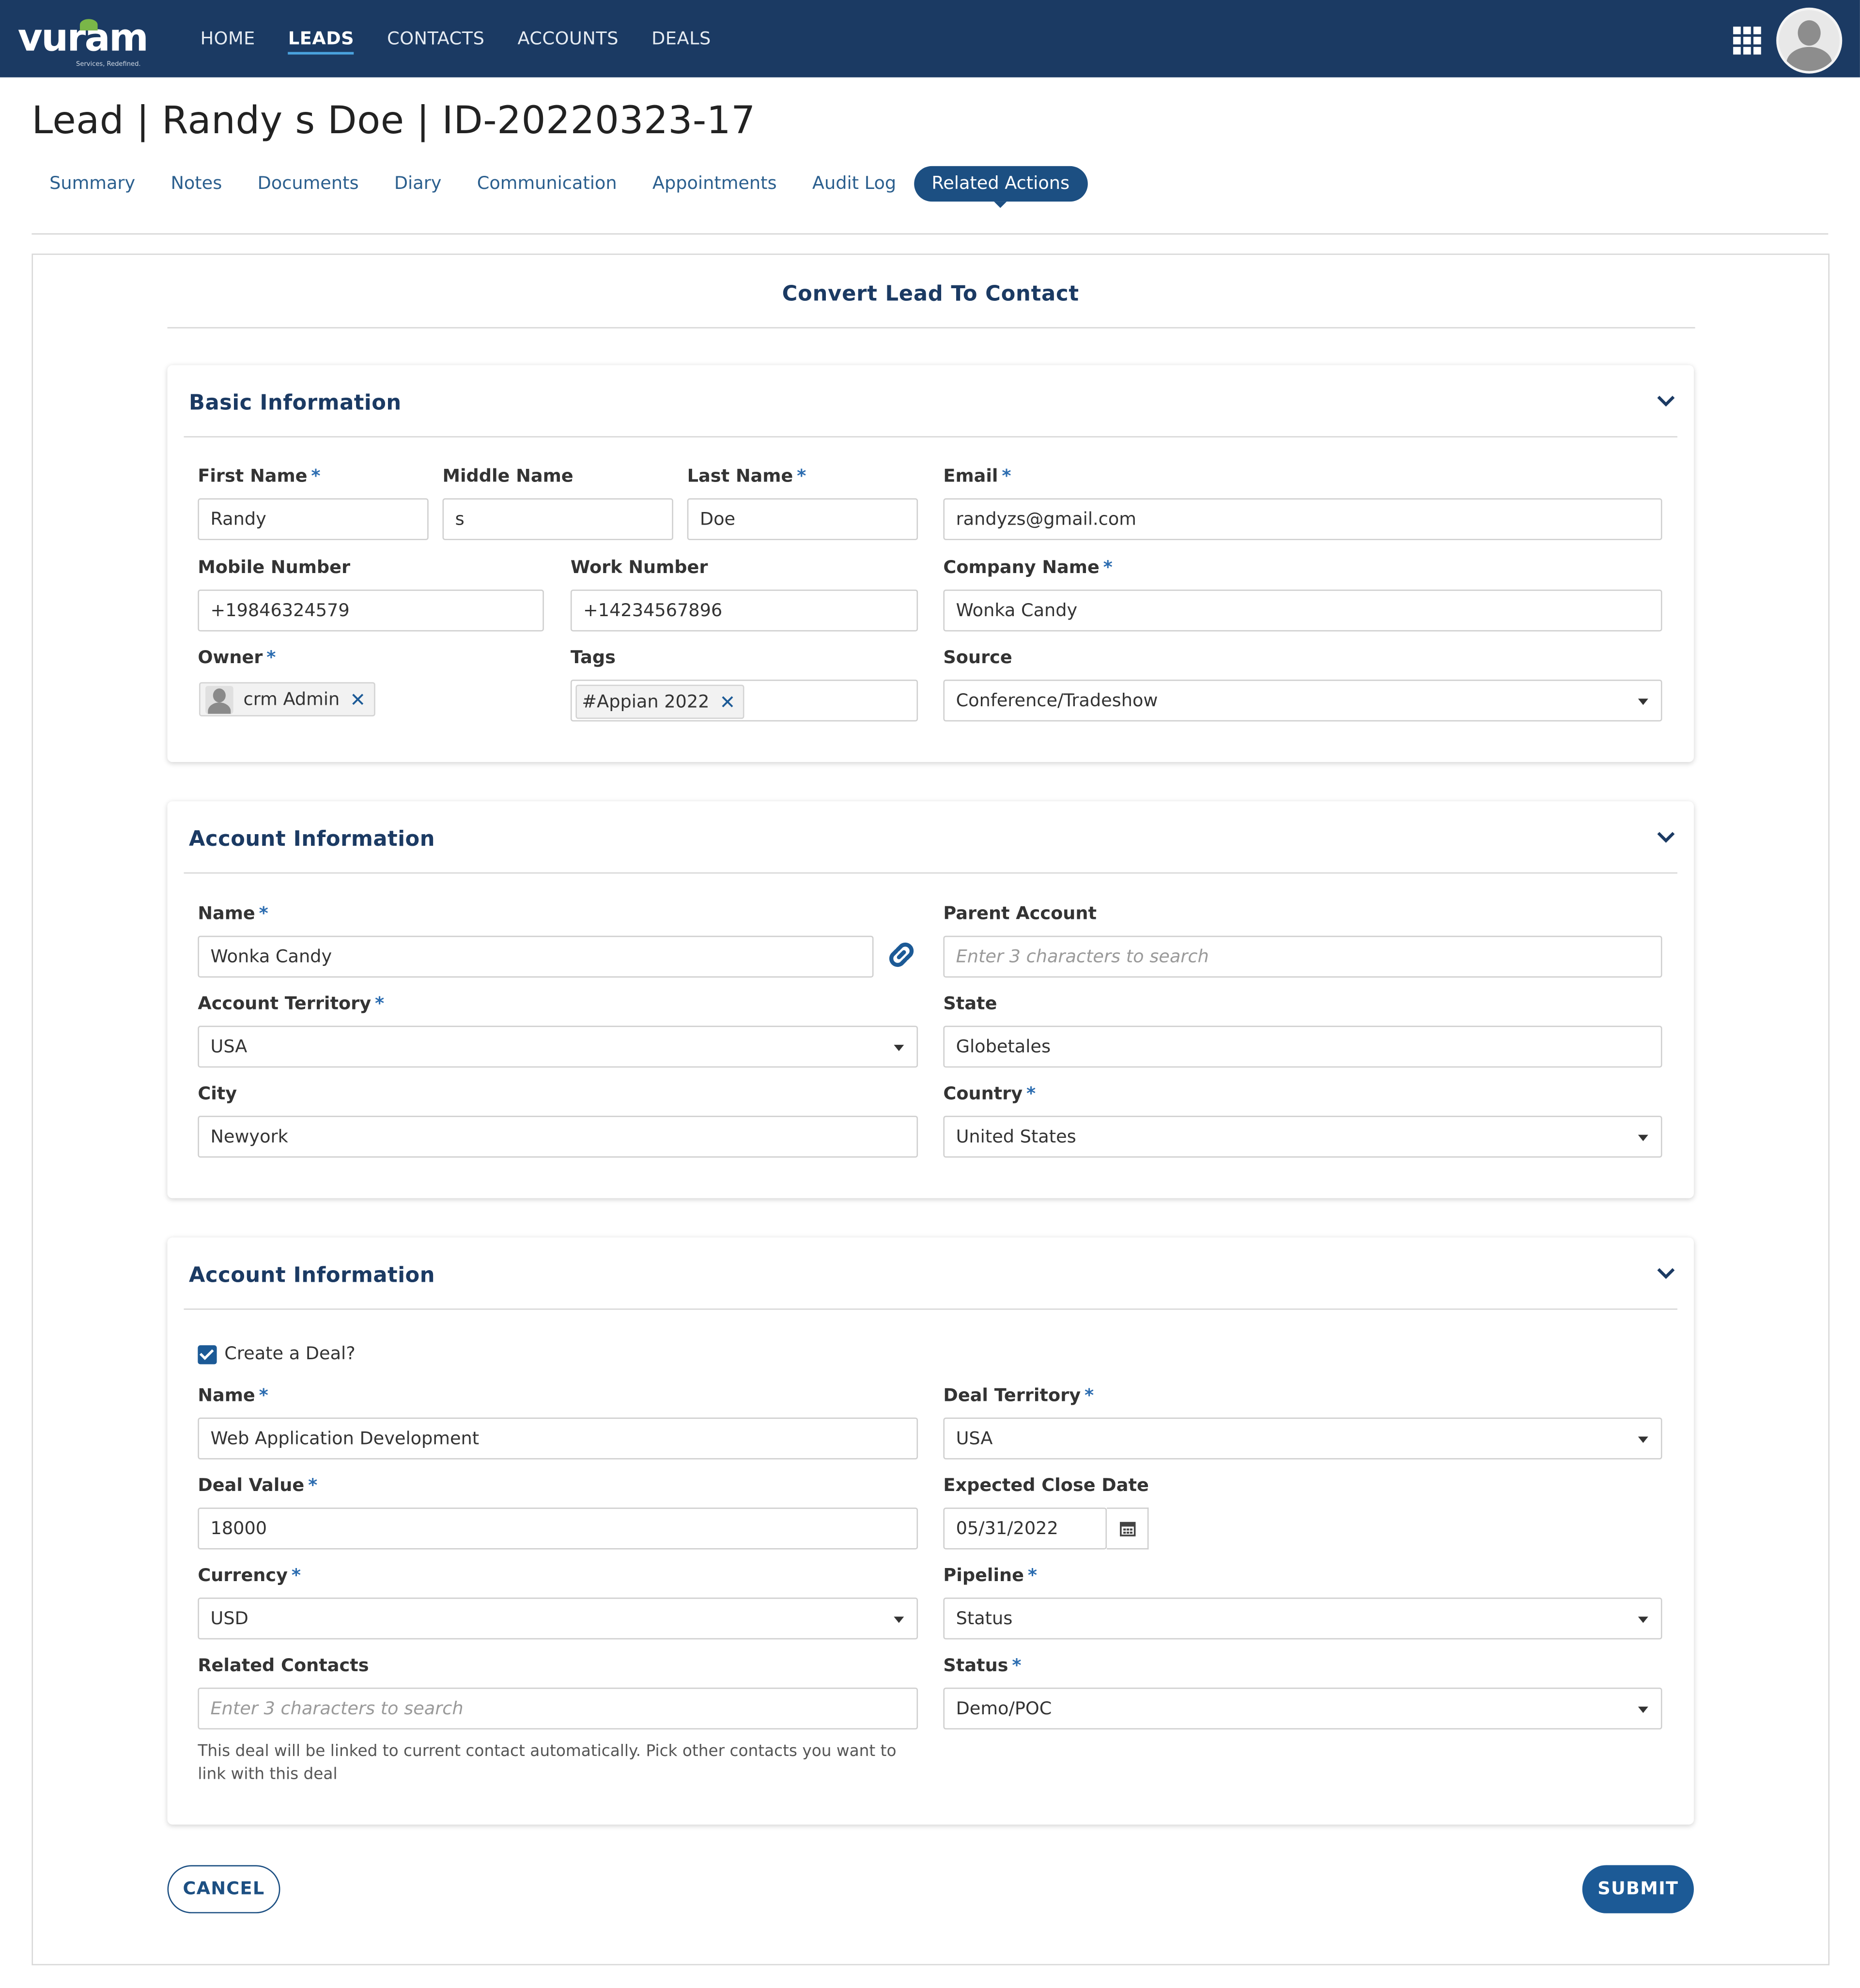  What do you see at coordinates (558, 1619) in the screenshot?
I see `currency-select: USD` at bounding box center [558, 1619].